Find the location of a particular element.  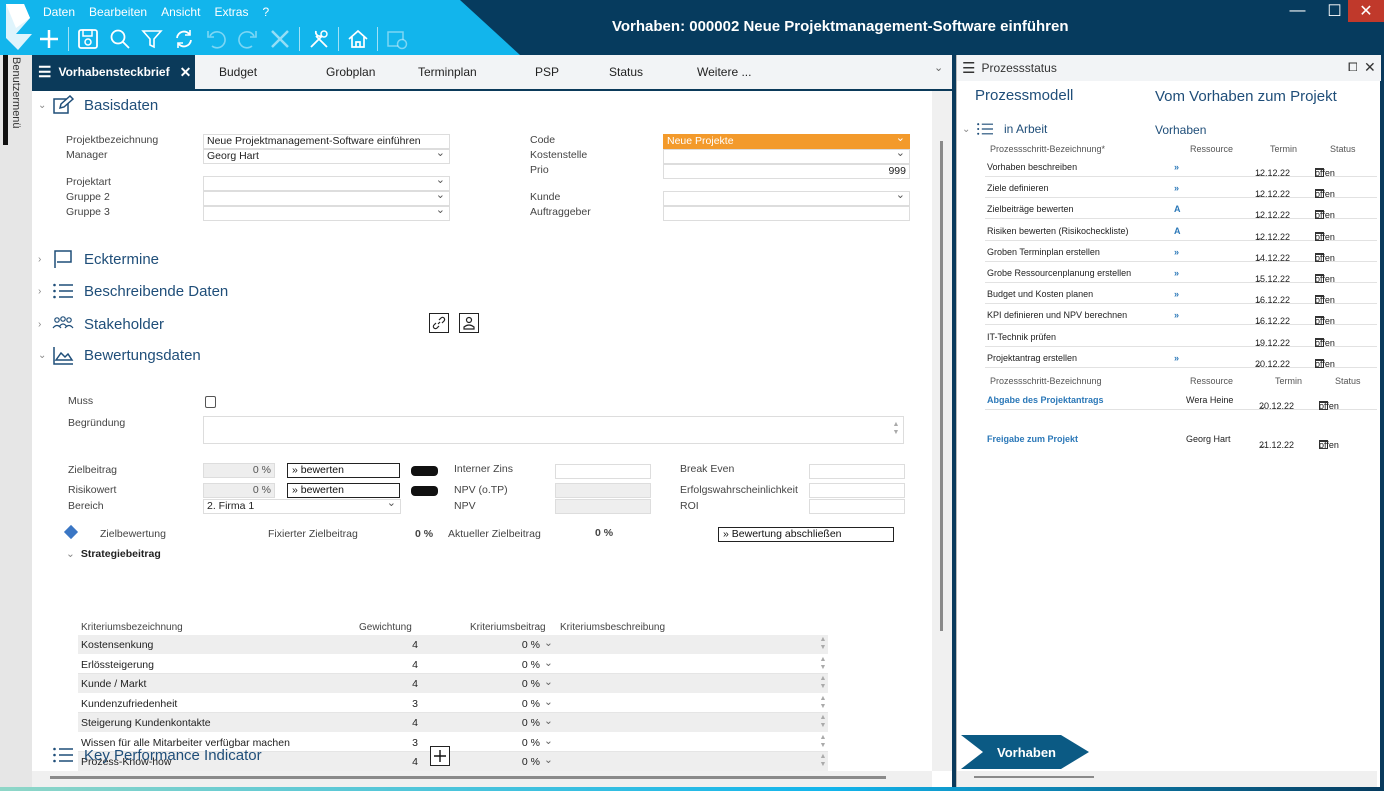

tab-budget: Budget is located at coordinates (238, 72).